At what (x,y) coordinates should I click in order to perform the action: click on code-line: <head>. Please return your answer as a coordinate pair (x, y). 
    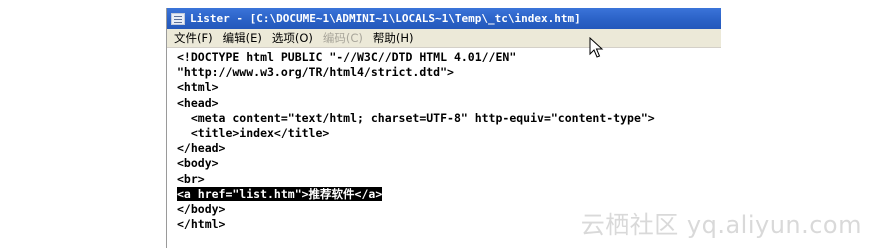
    Looking at the image, I should click on (198, 102).